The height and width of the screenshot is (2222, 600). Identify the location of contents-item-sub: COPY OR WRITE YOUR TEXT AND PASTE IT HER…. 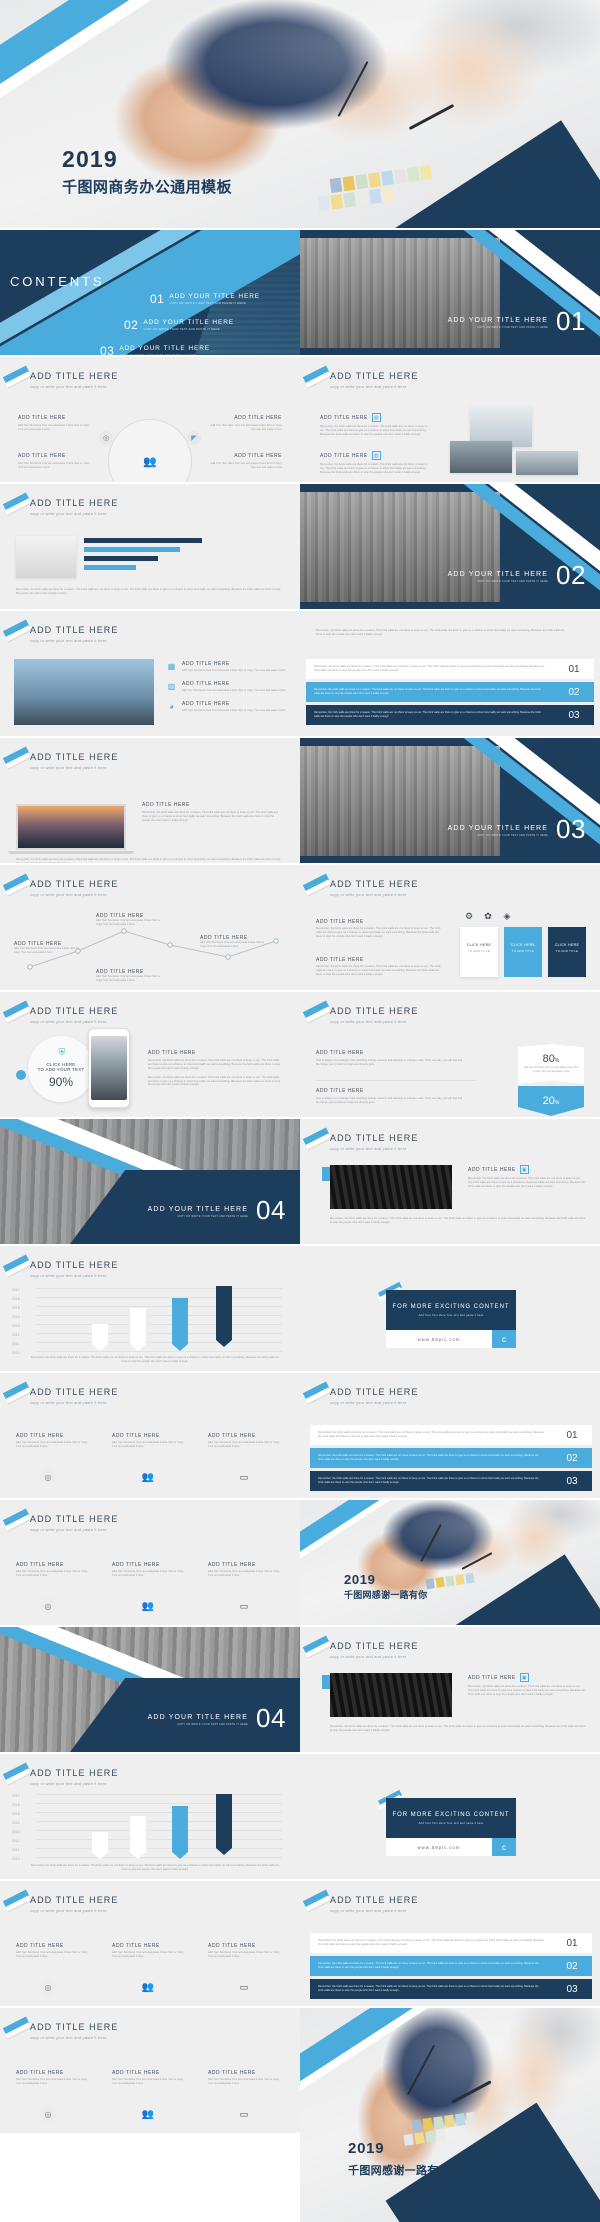
(157, 354).